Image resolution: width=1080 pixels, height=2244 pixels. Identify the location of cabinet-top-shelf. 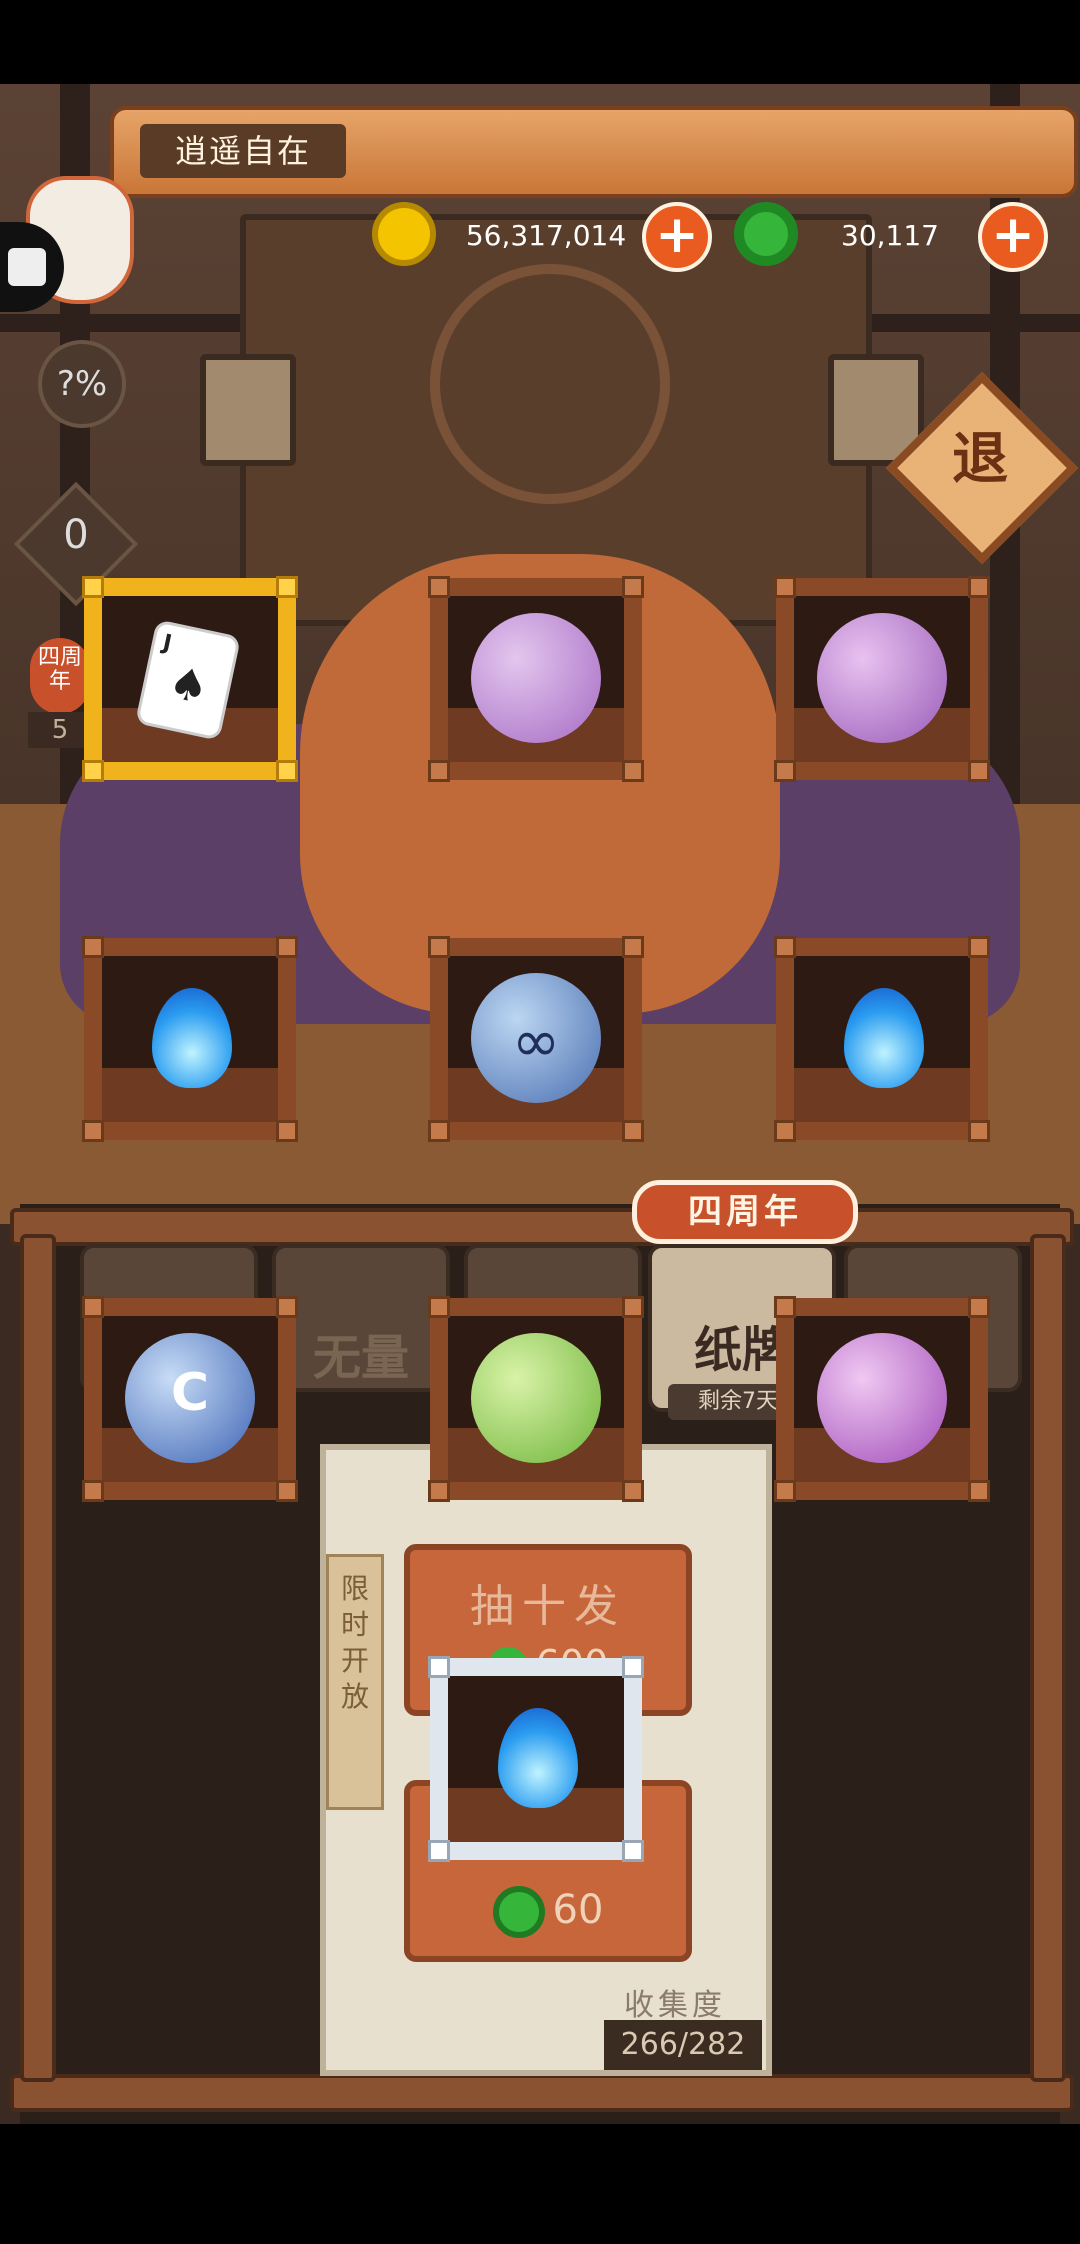
(542, 1227).